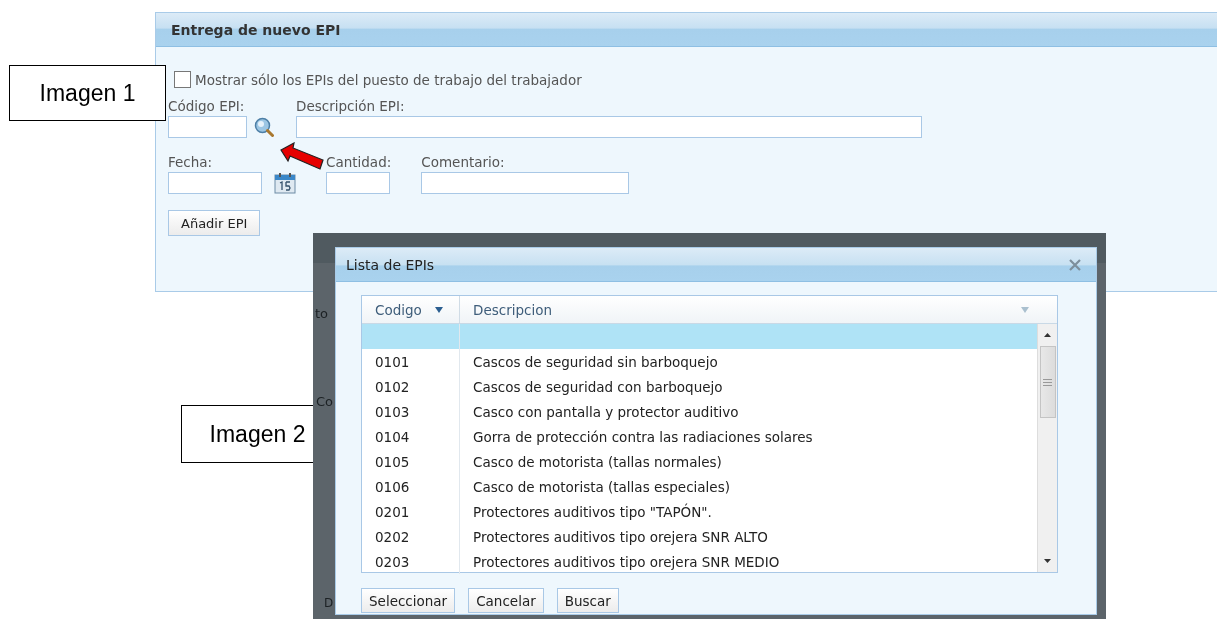 Image resolution: width=1217 pixels, height=619 pixels. Describe the element at coordinates (285, 183) in the screenshot. I see `calendar-icon` at that location.